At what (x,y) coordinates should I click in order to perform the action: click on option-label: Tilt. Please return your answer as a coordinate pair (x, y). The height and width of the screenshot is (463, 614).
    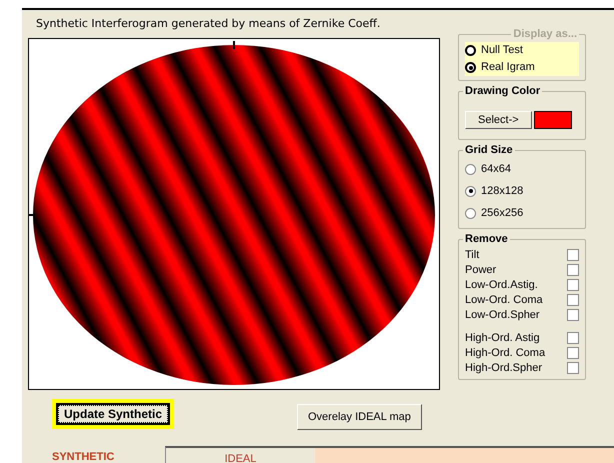
    Looking at the image, I should click on (472, 255).